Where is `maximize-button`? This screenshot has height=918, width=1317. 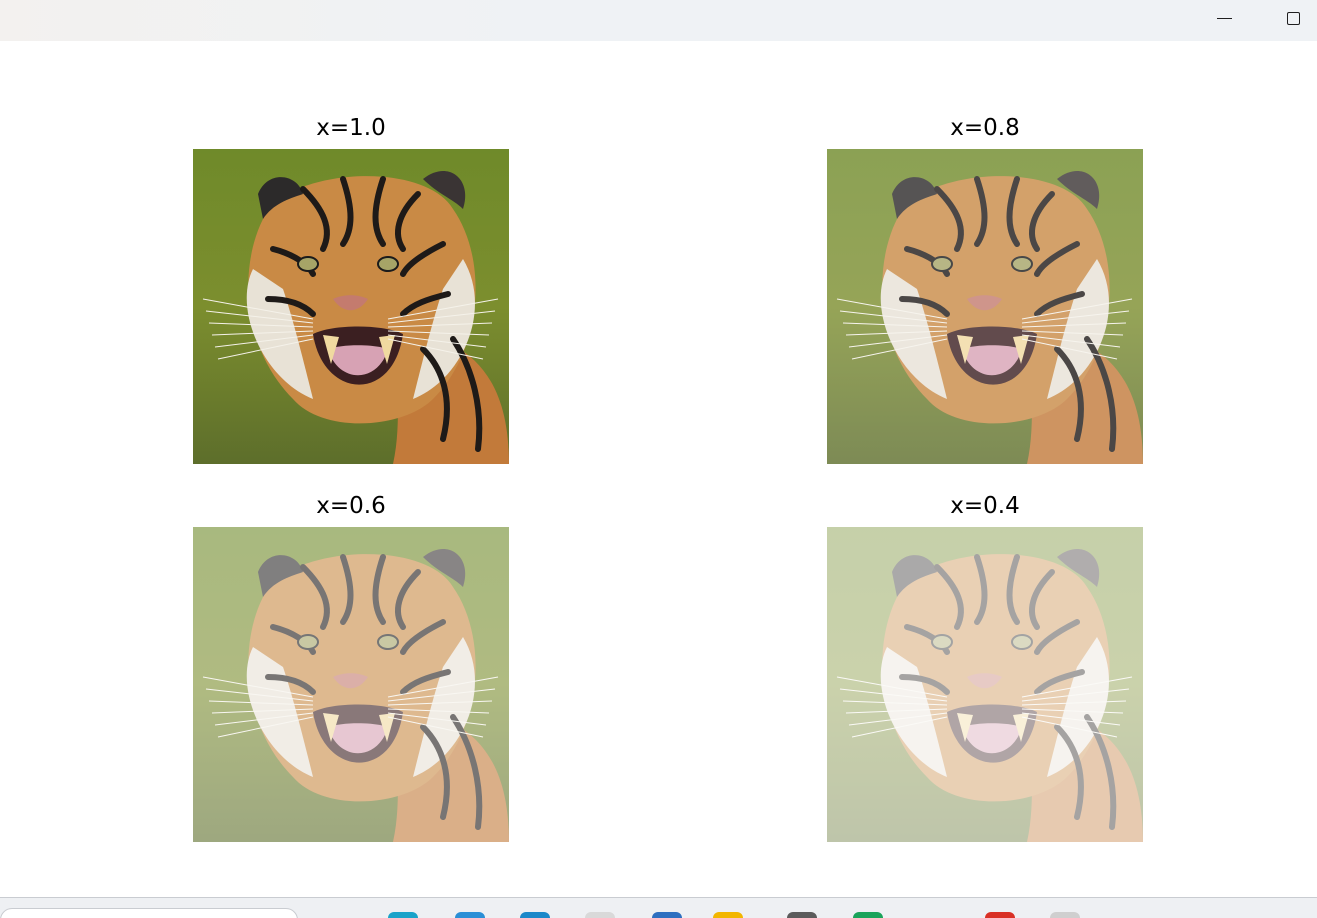 maximize-button is located at coordinates (1293, 18).